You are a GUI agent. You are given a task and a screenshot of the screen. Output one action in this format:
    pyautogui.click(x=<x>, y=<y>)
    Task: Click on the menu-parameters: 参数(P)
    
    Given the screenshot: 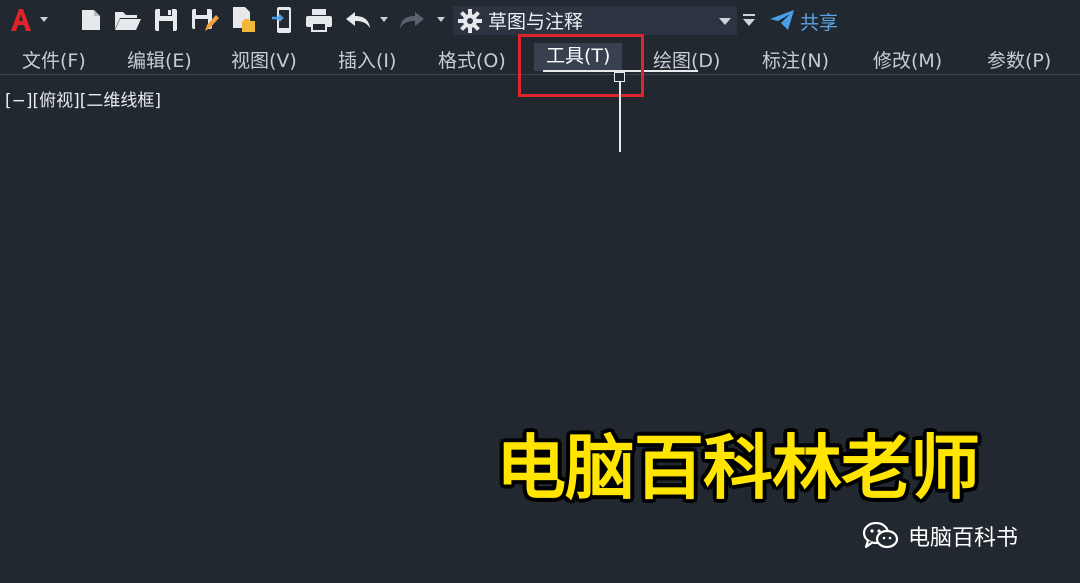 What is the action you would take?
    pyautogui.click(x=1019, y=59)
    